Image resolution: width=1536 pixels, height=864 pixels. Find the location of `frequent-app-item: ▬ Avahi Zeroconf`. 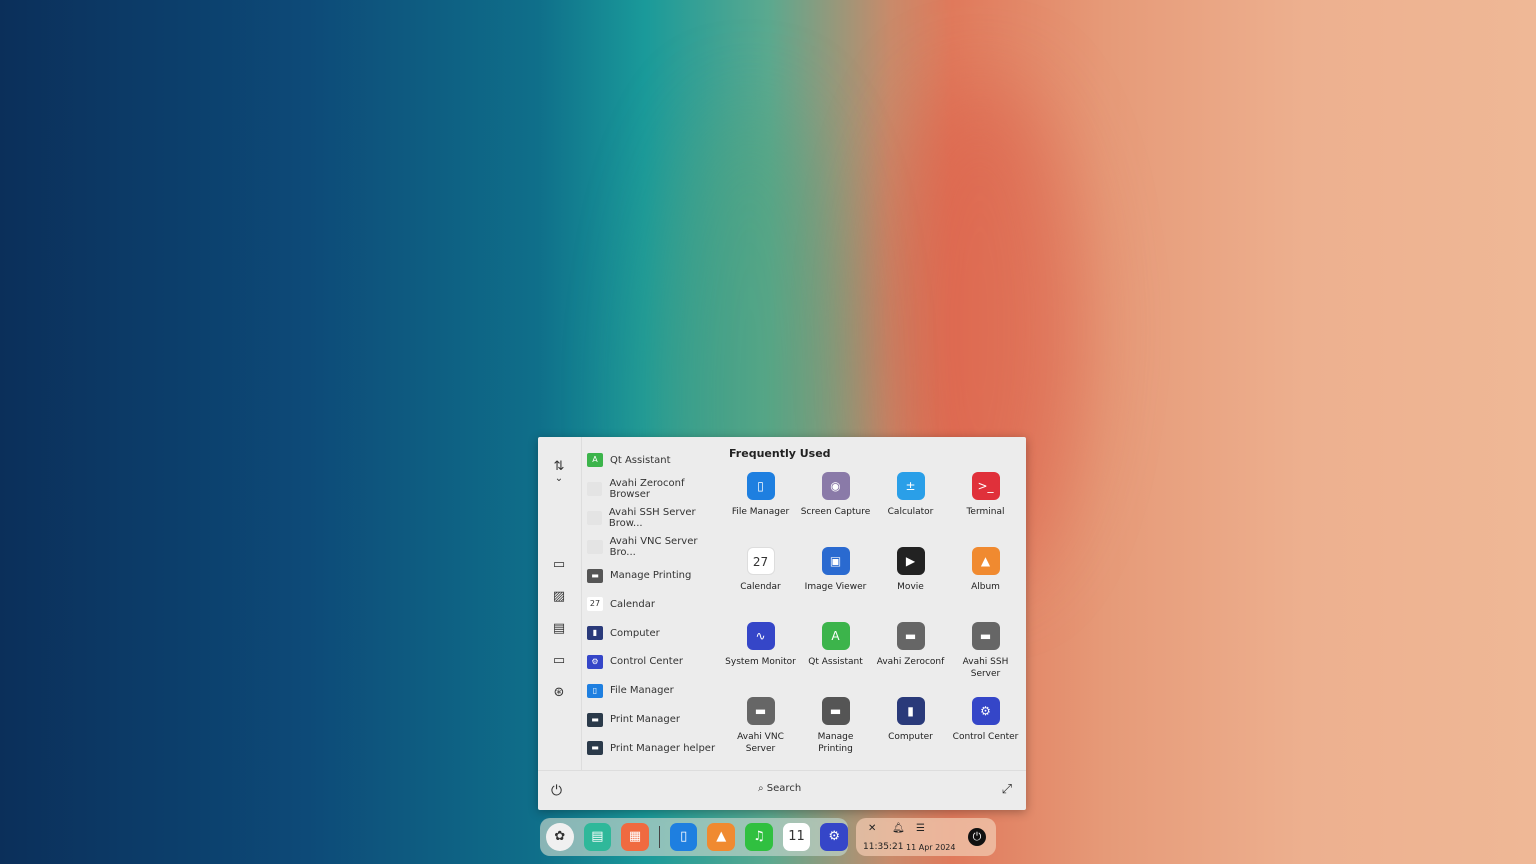

frequent-app-item: ▬ Avahi Zeroconf is located at coordinates (910, 656).